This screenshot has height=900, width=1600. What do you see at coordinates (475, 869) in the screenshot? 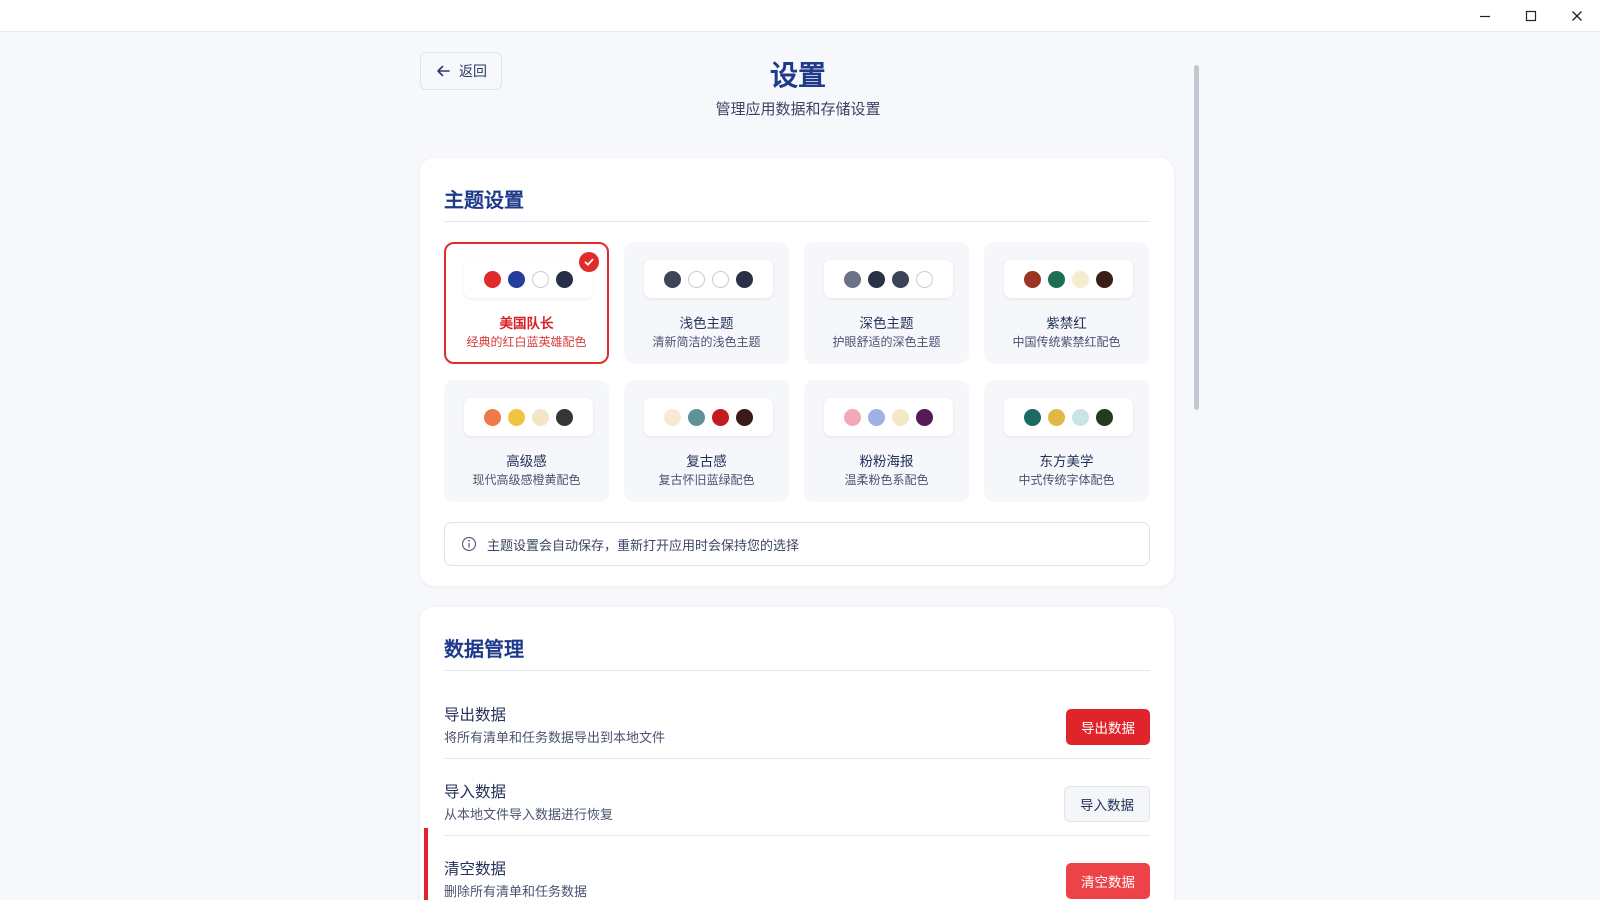
I see `row-title: 清空数据` at bounding box center [475, 869].